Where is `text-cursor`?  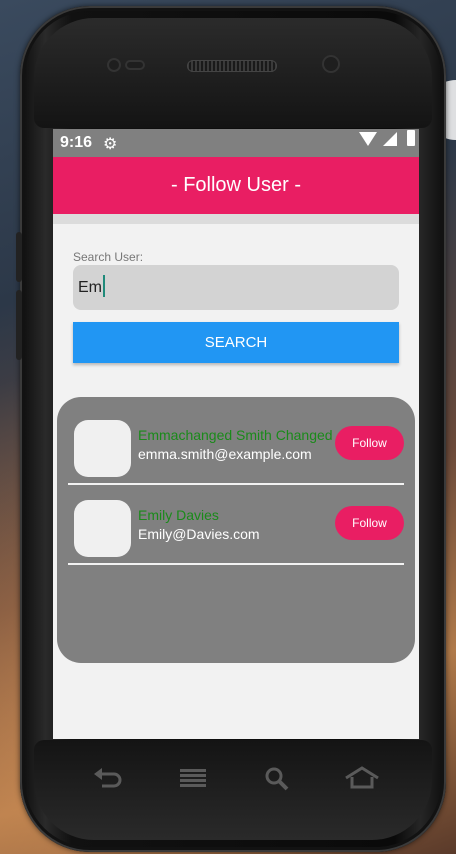
text-cursor is located at coordinates (104, 286).